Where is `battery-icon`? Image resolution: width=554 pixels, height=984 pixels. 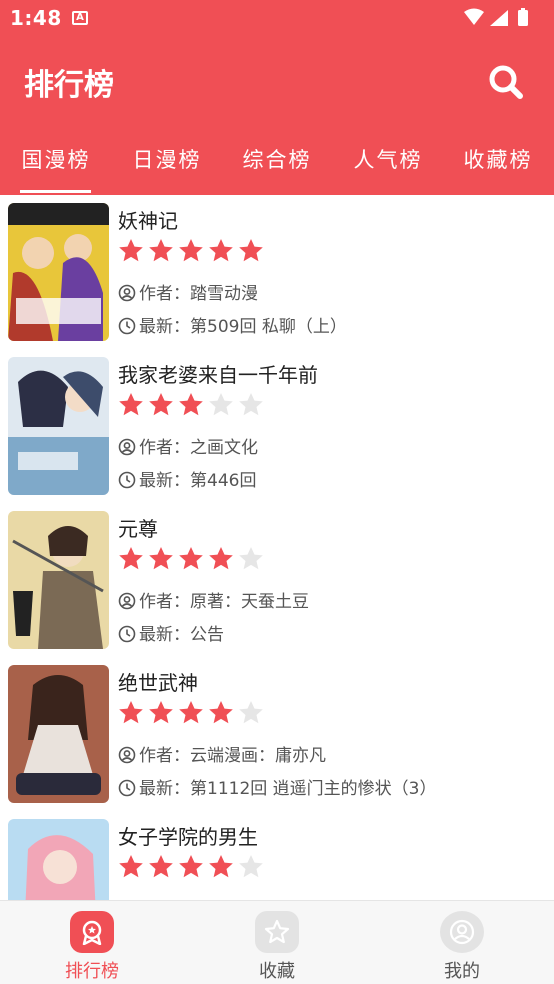
battery-icon is located at coordinates (523, 18).